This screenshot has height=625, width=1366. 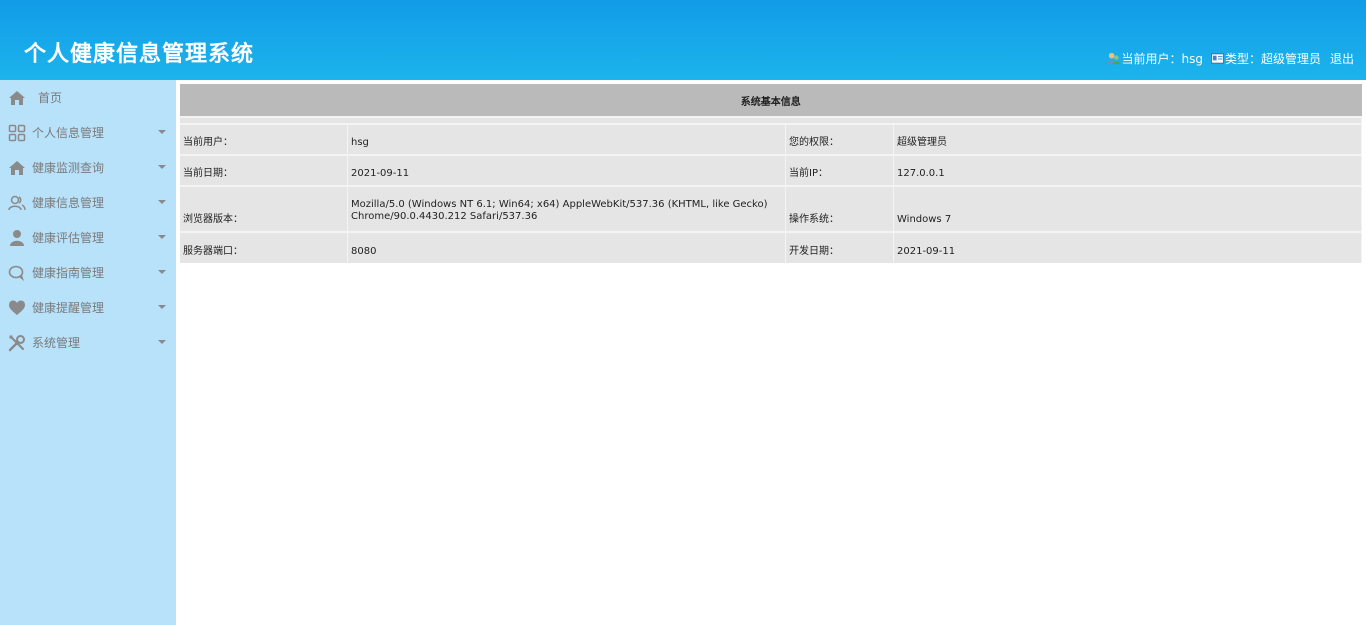 What do you see at coordinates (68, 273) in the screenshot?
I see `sidebar-item-label: 健康指南管理` at bounding box center [68, 273].